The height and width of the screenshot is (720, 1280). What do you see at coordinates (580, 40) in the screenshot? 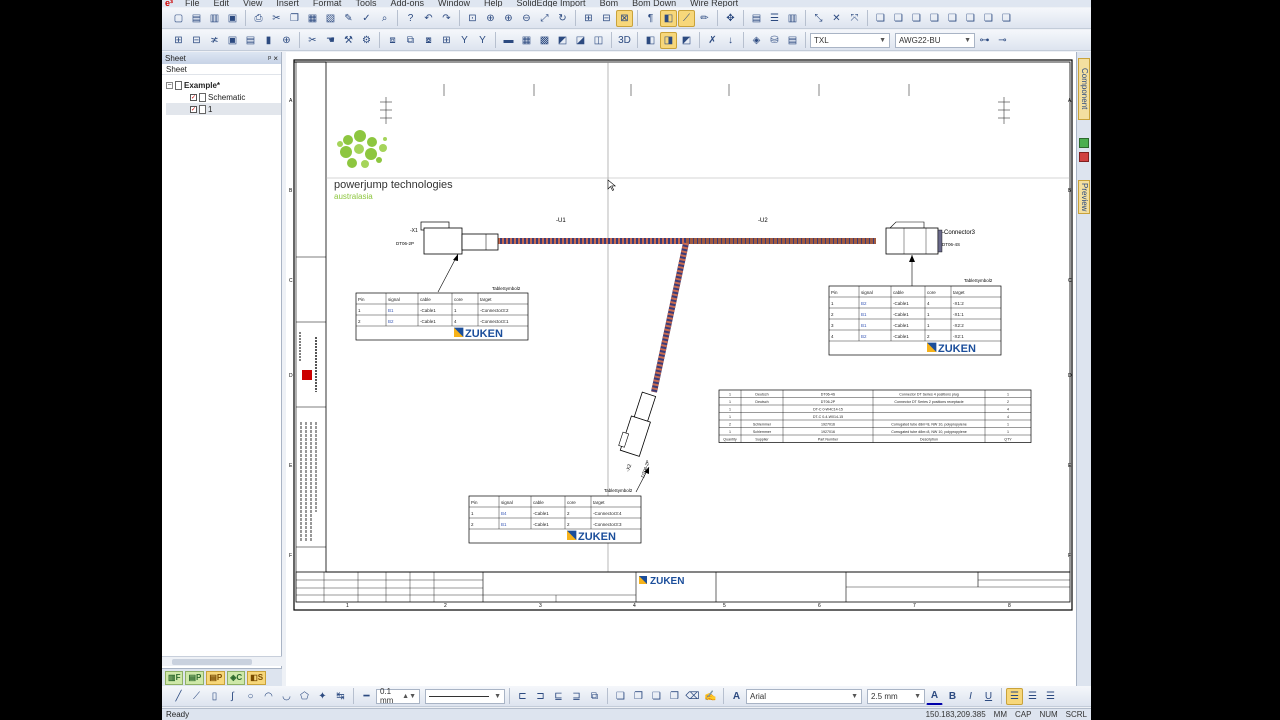
I see `formboard-icon: ◪` at bounding box center [580, 40].